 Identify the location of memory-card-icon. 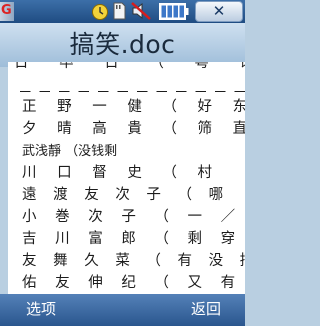
(119, 11).